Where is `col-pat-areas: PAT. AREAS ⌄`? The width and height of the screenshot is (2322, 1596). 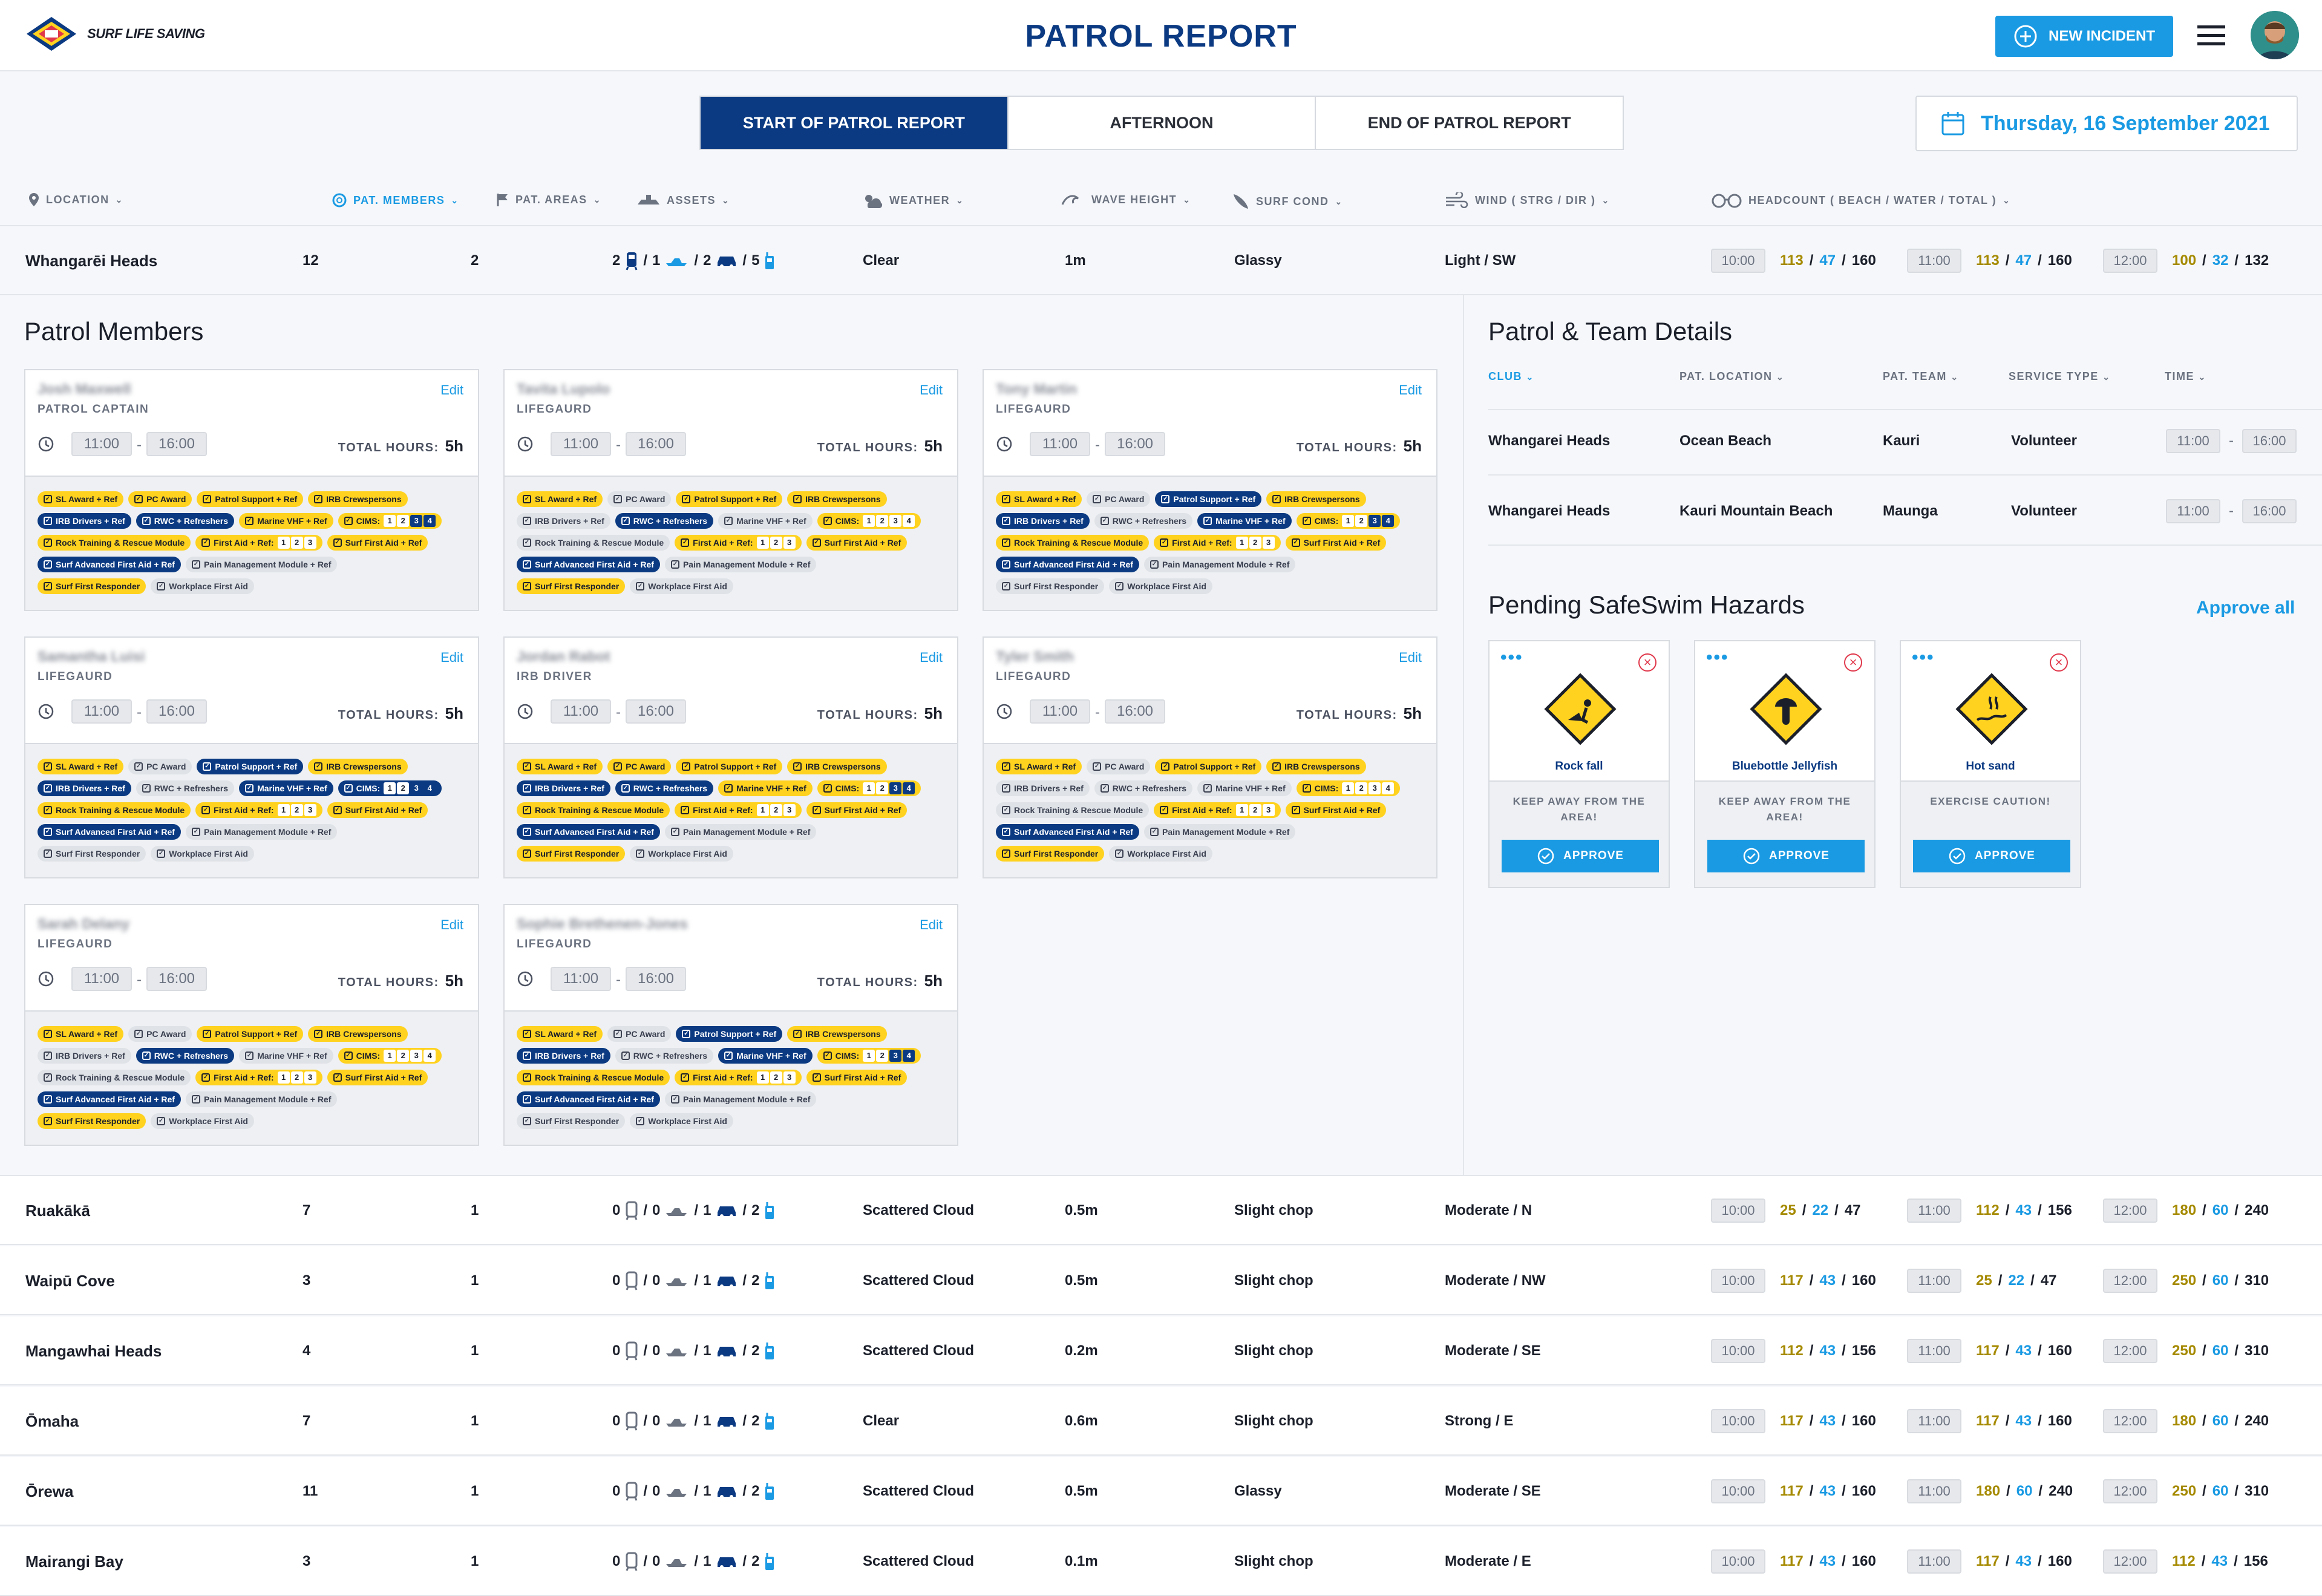 col-pat-areas: PAT. AREAS ⌄ is located at coordinates (548, 199).